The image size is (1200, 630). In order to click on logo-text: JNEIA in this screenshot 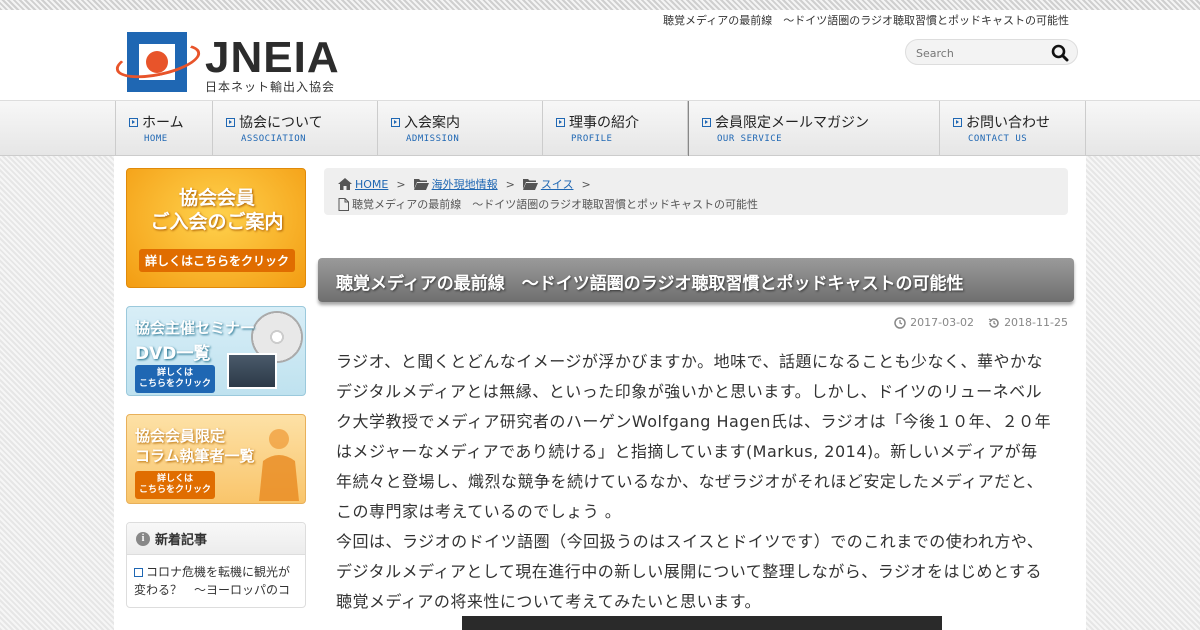, I will do `click(272, 57)`.